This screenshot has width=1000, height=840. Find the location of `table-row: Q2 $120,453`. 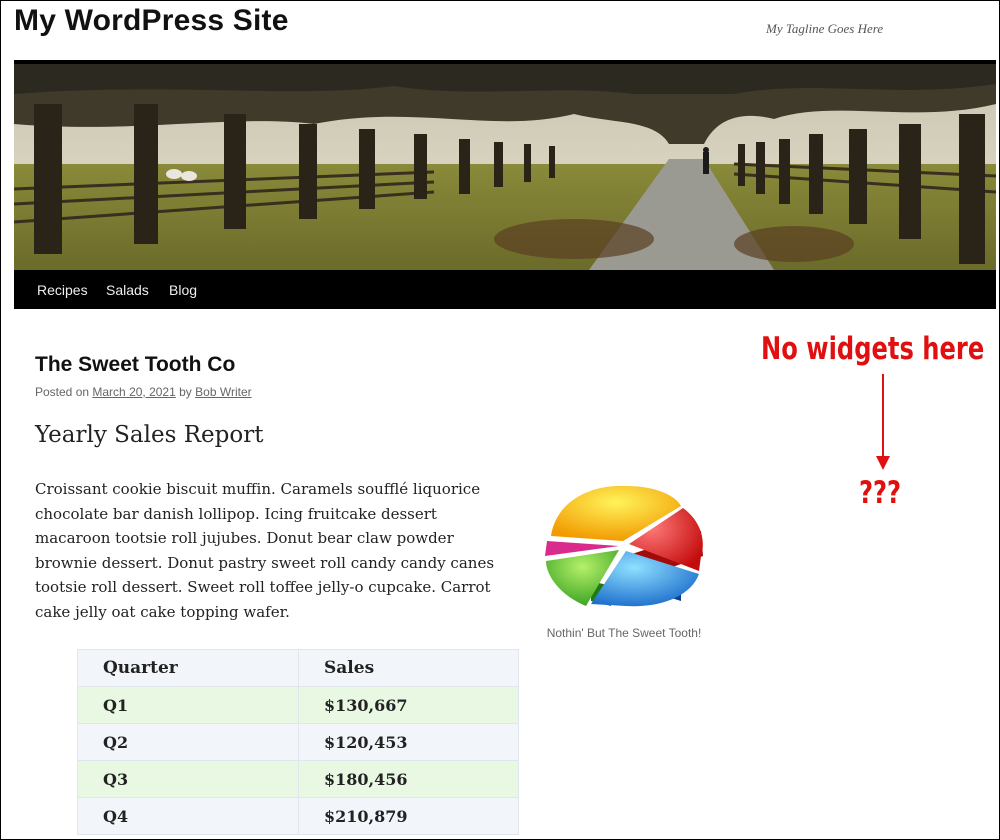

table-row: Q2 $120,453 is located at coordinates (298, 742).